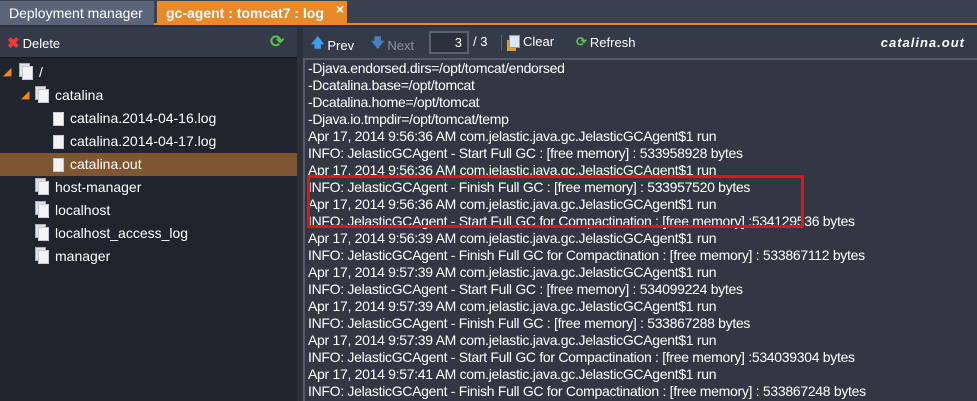  Describe the element at coordinates (340, 10) in the screenshot. I see `close-icon: ×` at that location.